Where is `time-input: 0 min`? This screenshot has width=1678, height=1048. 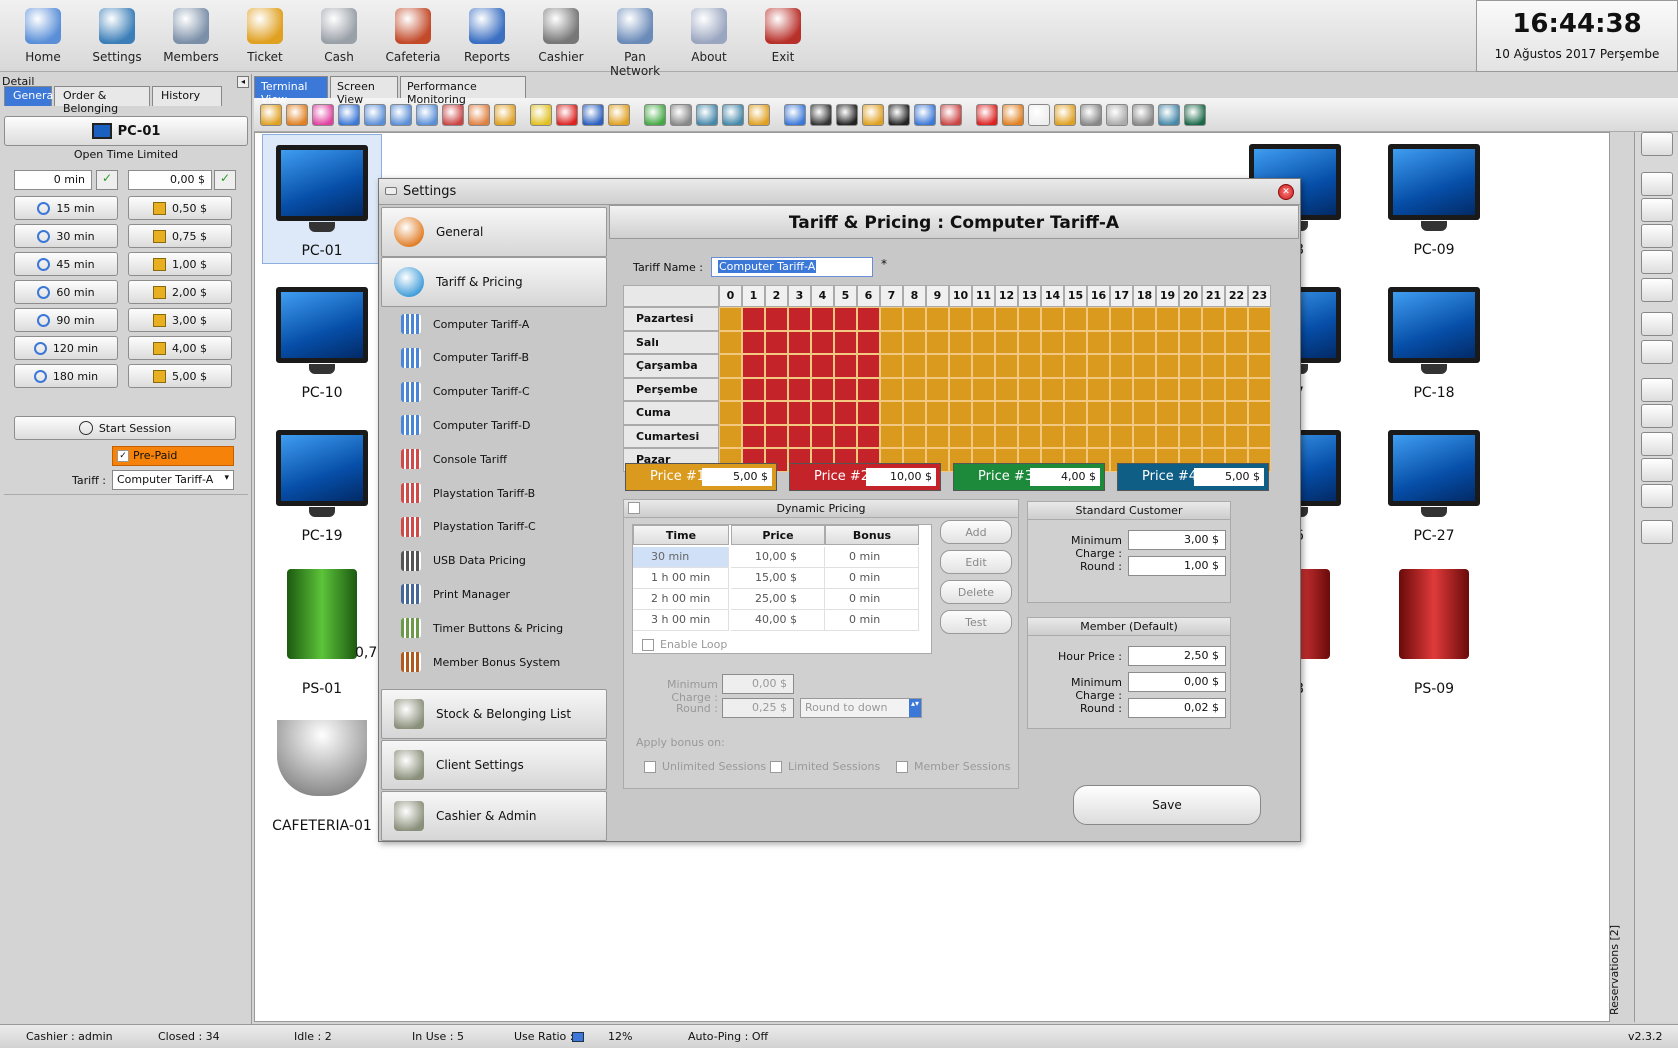
time-input: 0 min is located at coordinates (53, 180).